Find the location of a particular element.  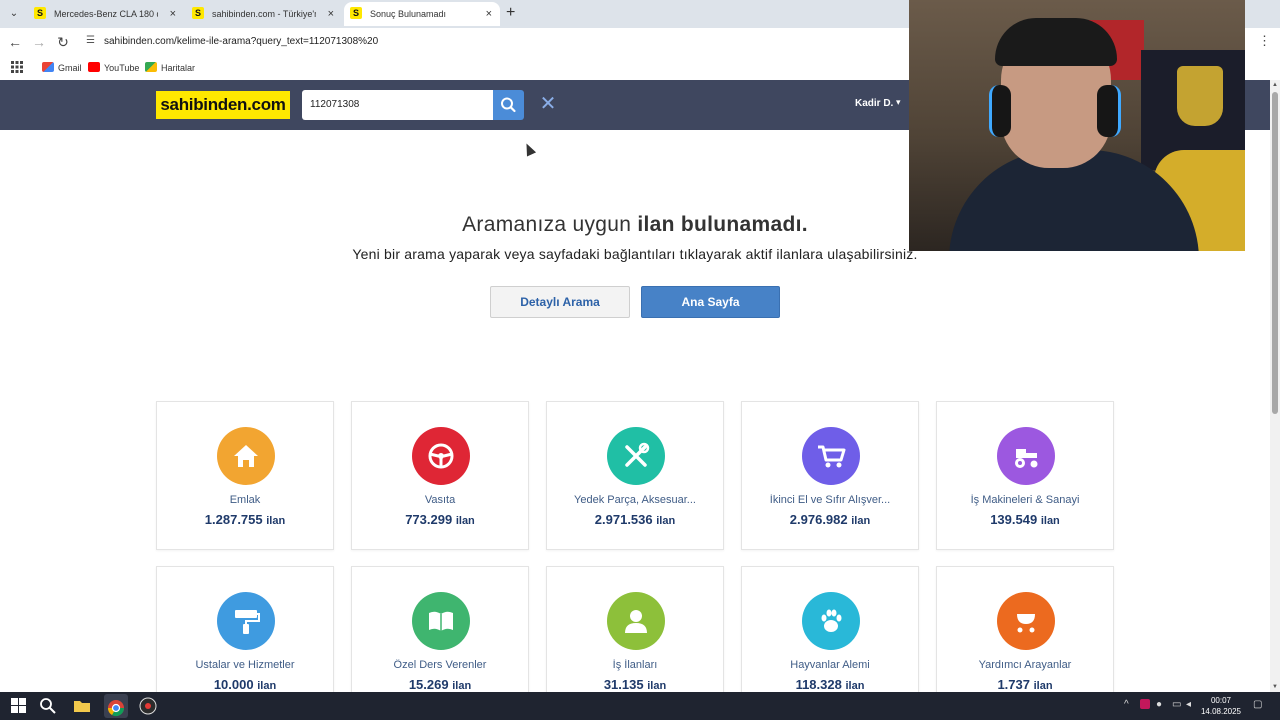

detailed-search-button: Detaylı Arama is located at coordinates (560, 302).